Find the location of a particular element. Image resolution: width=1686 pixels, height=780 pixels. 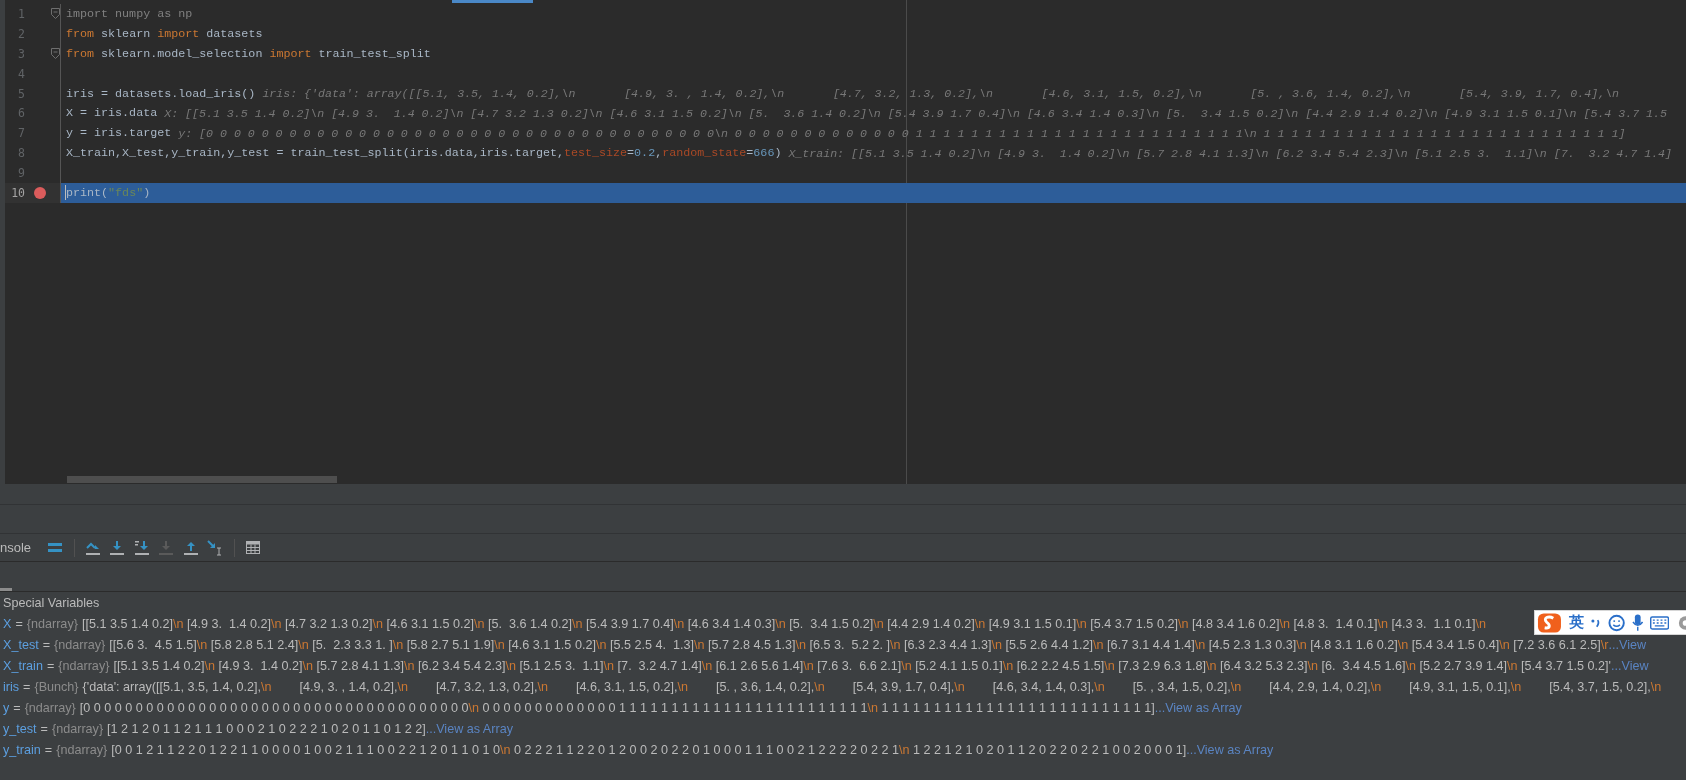

variable-value: [7.6 3. 6.6 2.1] is located at coordinates (859, 665).